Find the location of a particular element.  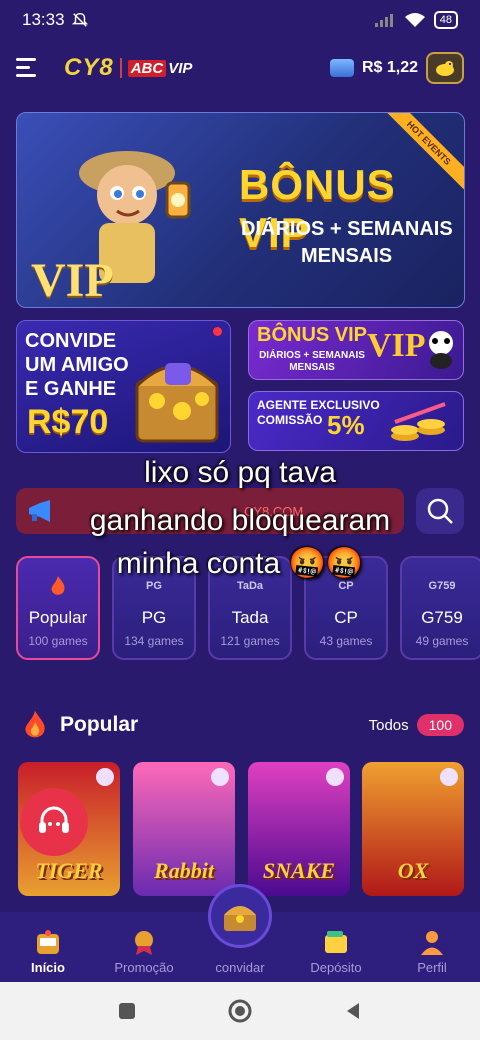

balance: R$ 1,22 is located at coordinates (396, 68).